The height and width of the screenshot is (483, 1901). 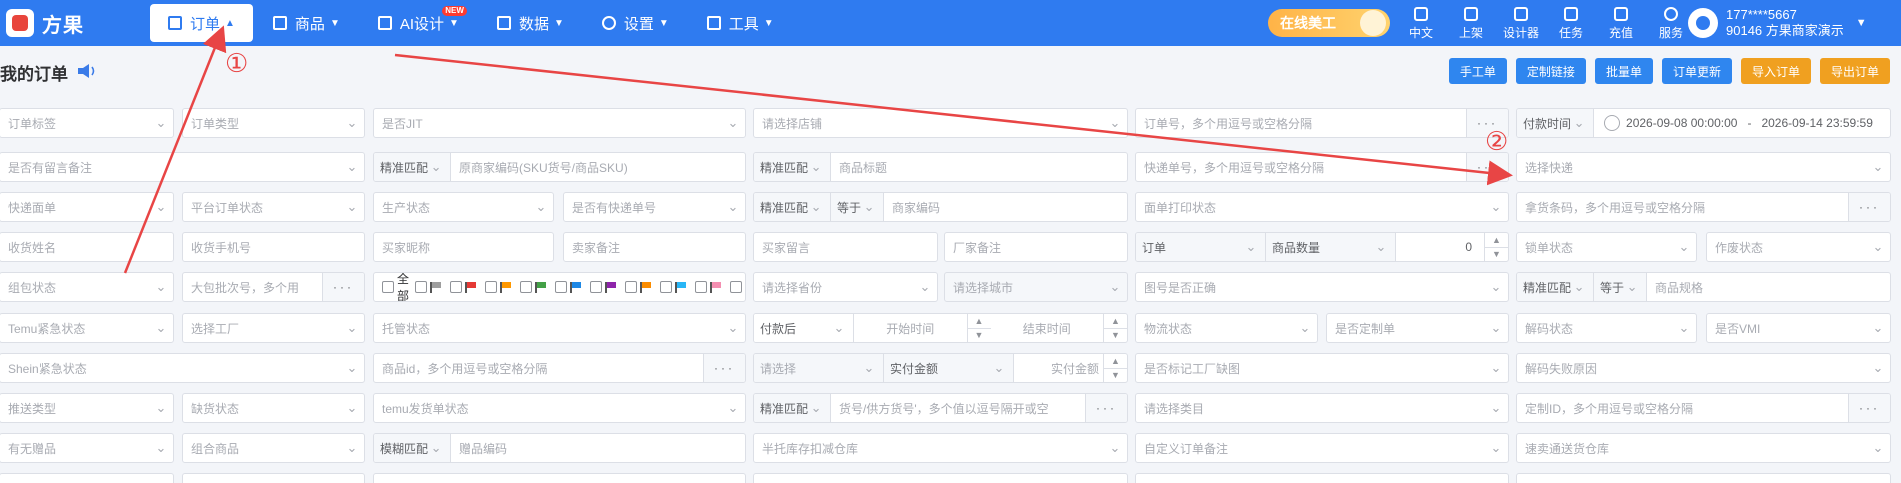 I want to click on nav-tools: 工具 ▼, so click(x=740, y=23).